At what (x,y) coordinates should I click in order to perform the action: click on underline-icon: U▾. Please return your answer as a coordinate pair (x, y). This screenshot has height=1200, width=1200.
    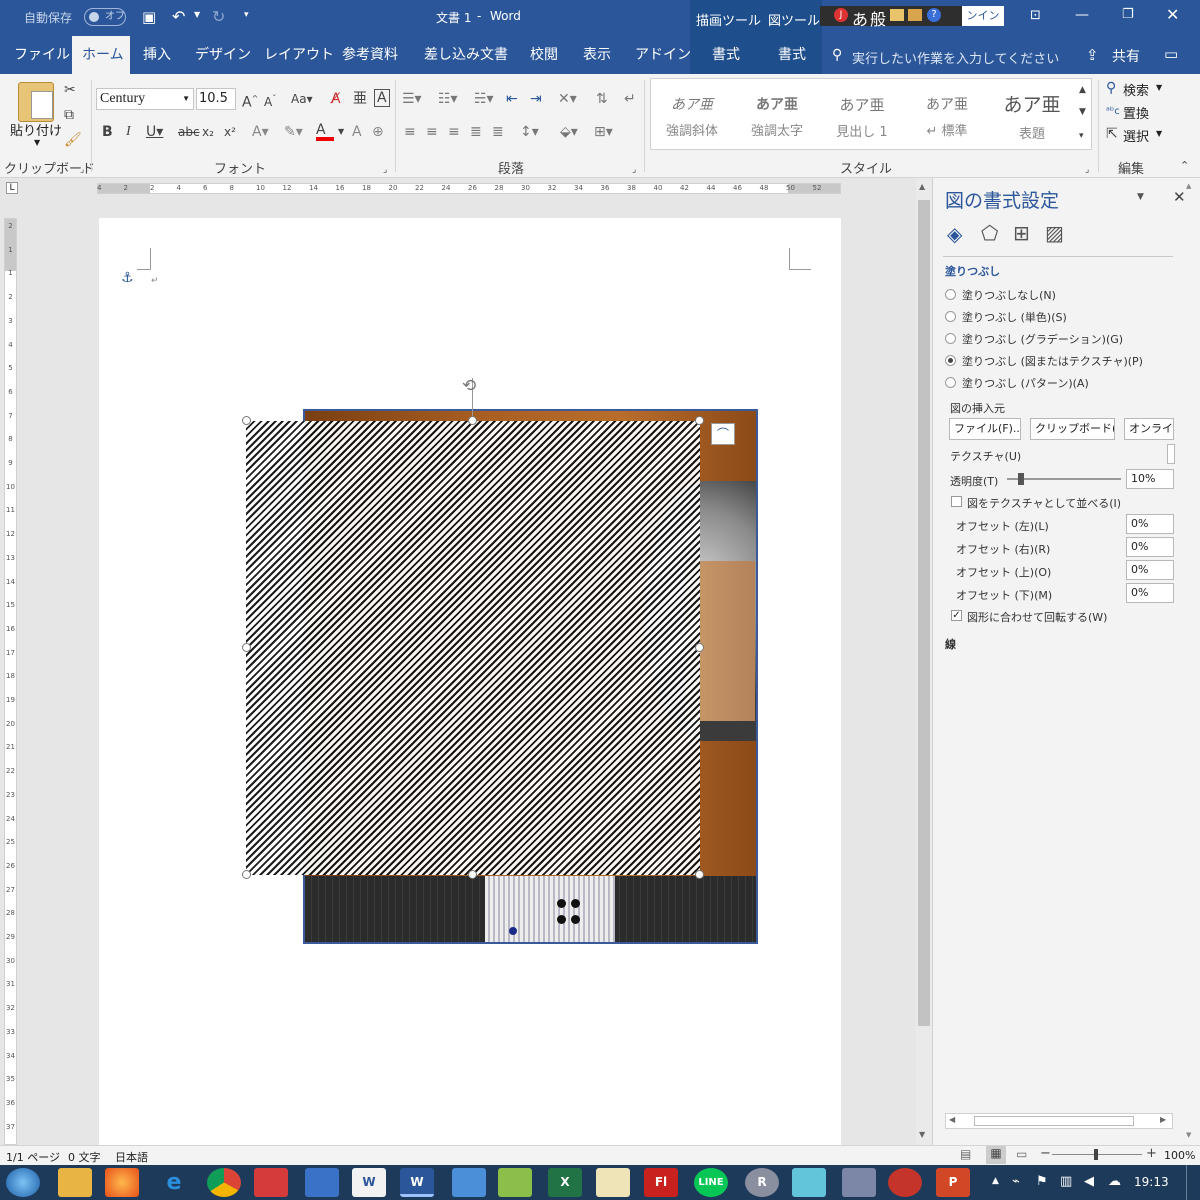
    Looking at the image, I should click on (154, 132).